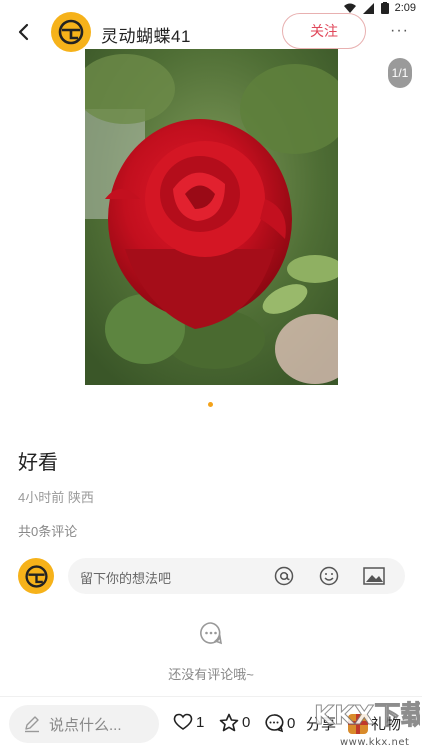 The width and height of the screenshot is (422, 750). What do you see at coordinates (211, 32) in the screenshot?
I see `post-header: 灵动蝴蝶41 关注 ···` at bounding box center [211, 32].